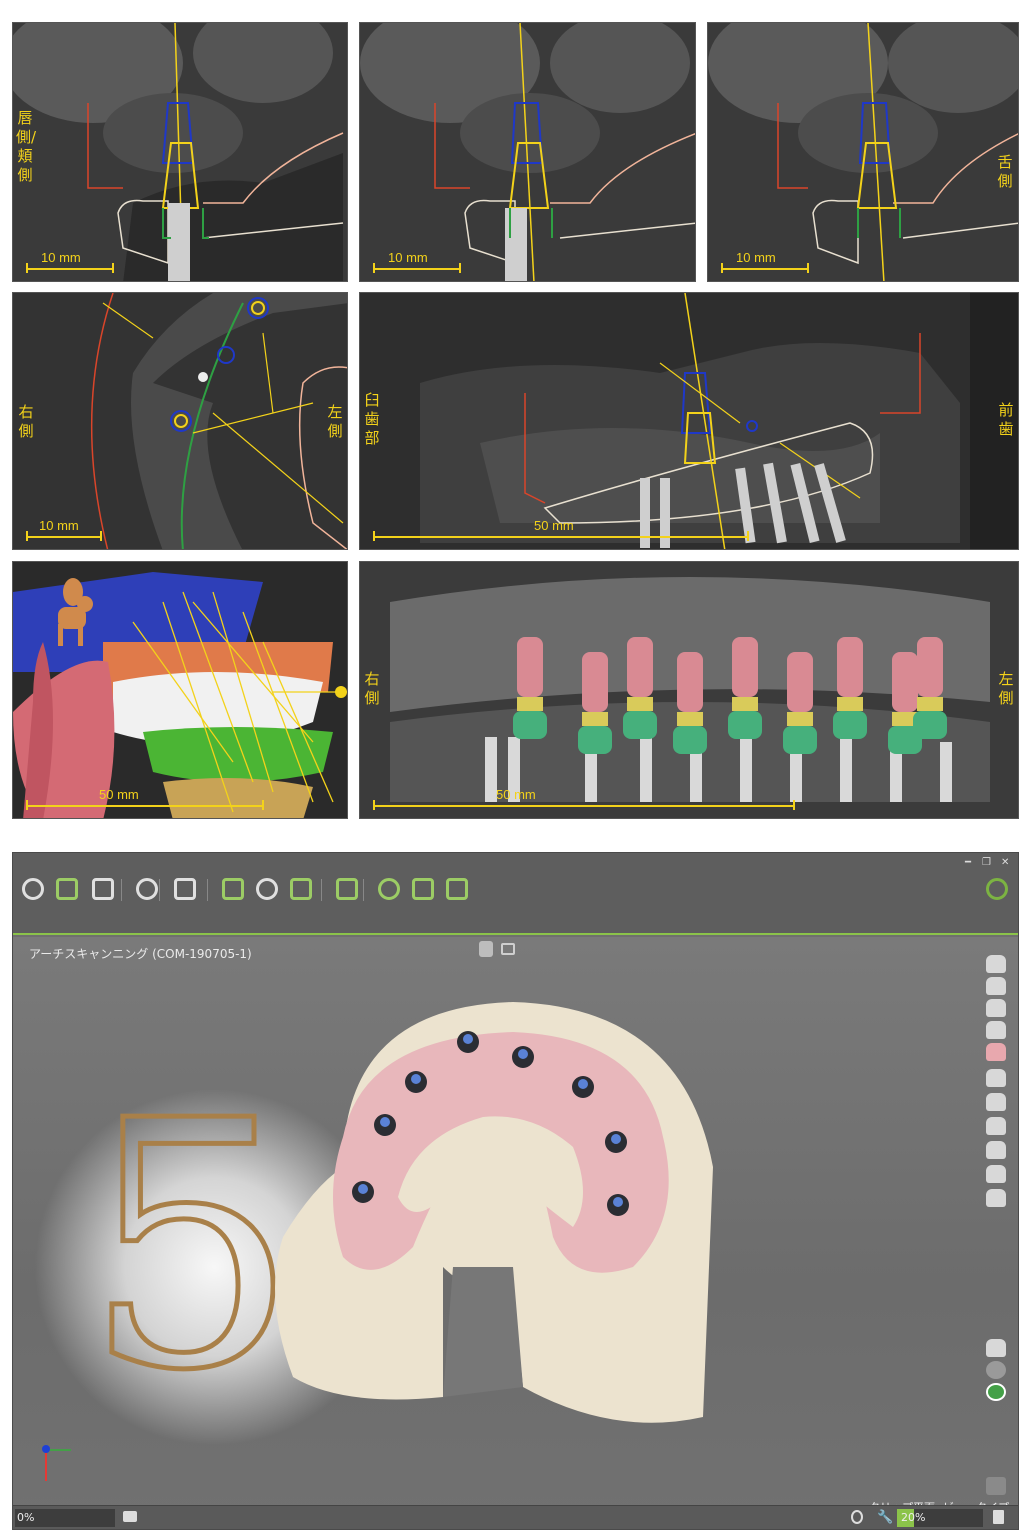 This screenshot has height=1537, width=1023. What do you see at coordinates (494, 1212) in the screenshot?
I see `arch-scan-model` at bounding box center [494, 1212].